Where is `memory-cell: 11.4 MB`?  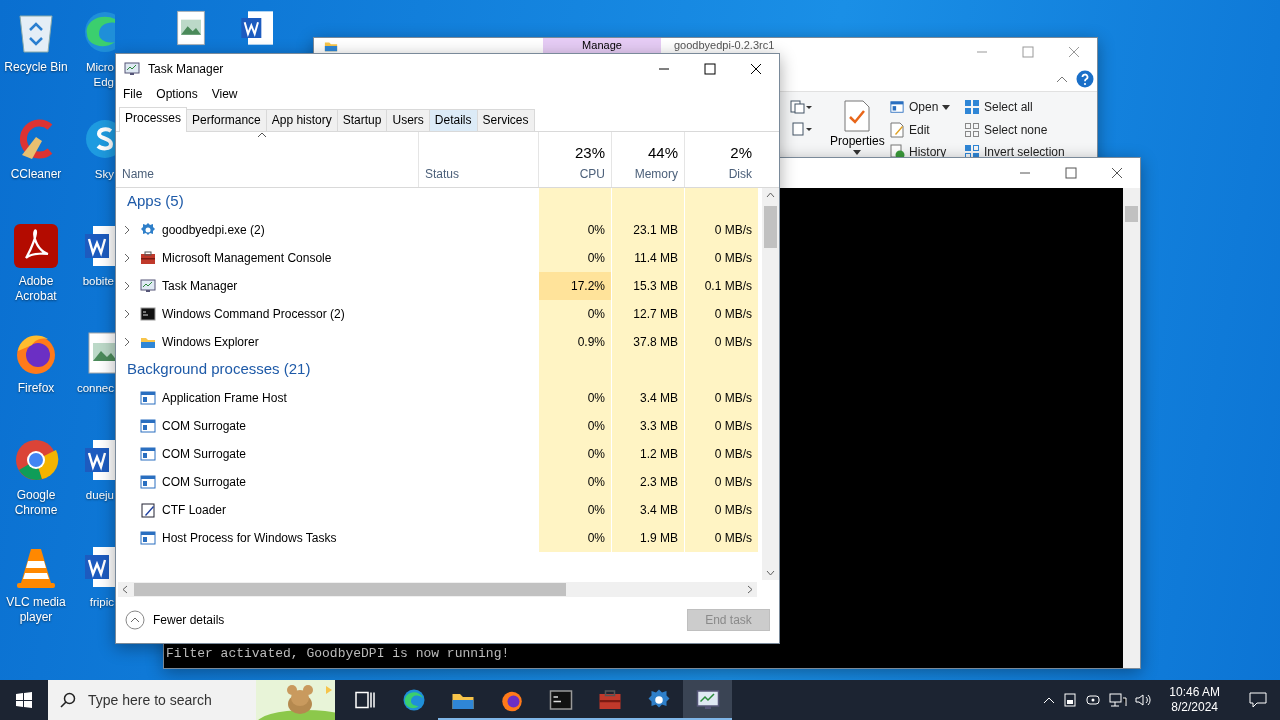
memory-cell: 11.4 MB is located at coordinates (647, 257).